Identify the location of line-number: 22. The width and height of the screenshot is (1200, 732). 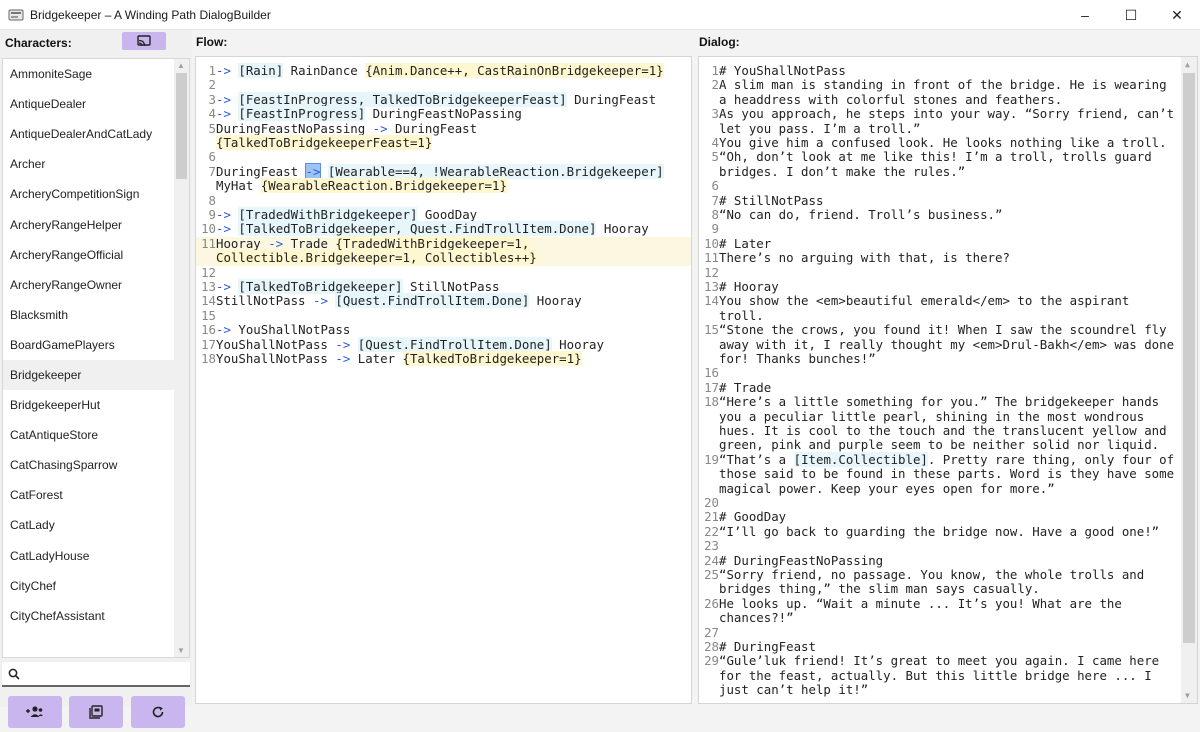
(711, 531).